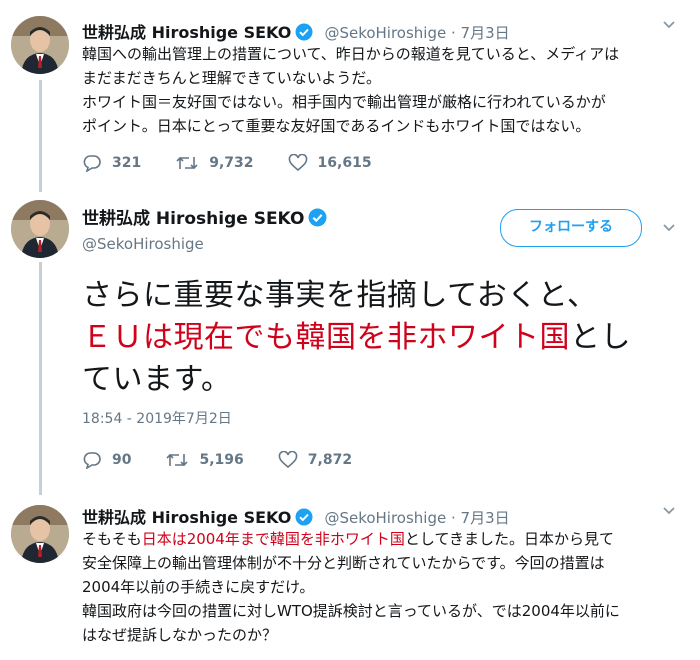 The height and width of the screenshot is (660, 700). Describe the element at coordinates (221, 460) in the screenshot. I see `retweet-count: 5,196` at that location.